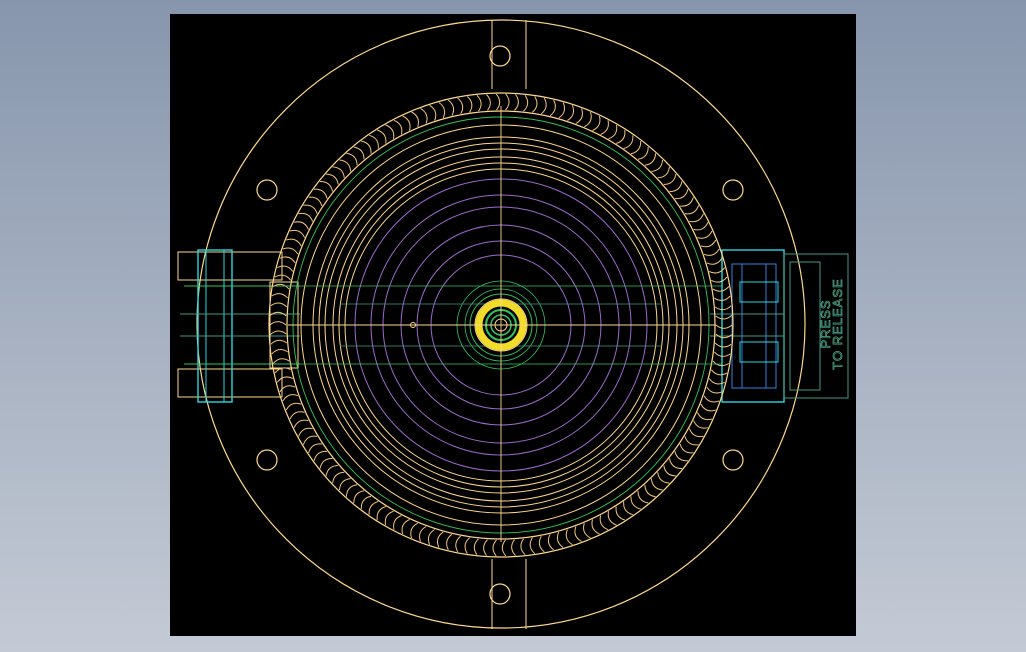  What do you see at coordinates (267, 460) in the screenshot?
I see `bolt-hole-lower-left` at bounding box center [267, 460].